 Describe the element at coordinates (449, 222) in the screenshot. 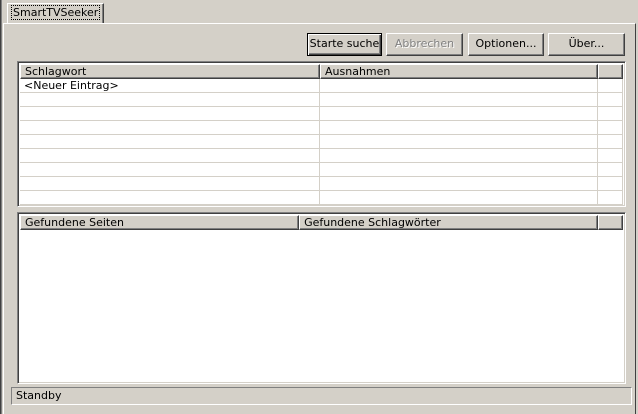

I see `column-header-gefundene-schlagwoerter: Gefundene Schlagwörter` at that location.